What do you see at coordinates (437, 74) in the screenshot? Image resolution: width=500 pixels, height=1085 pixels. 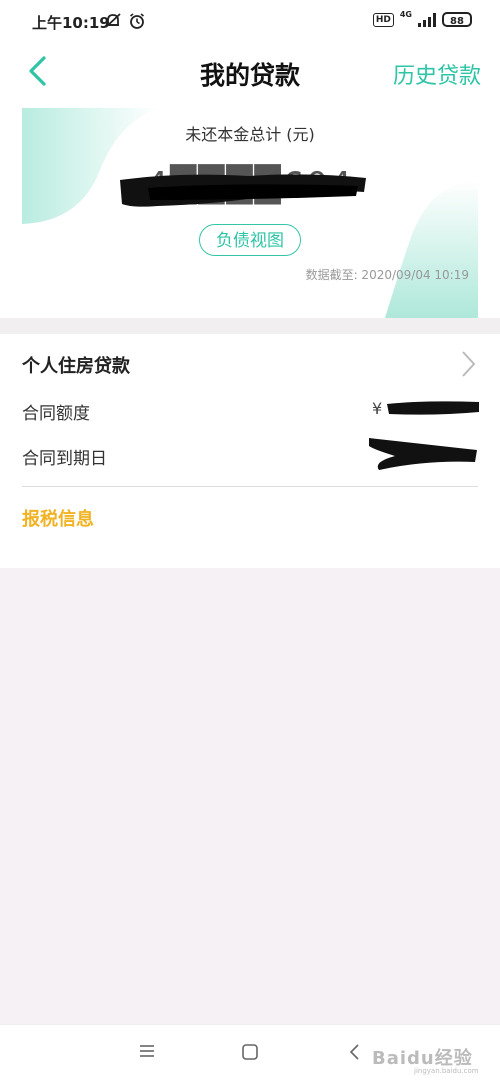 I see `history-loans-link: 历史贷款` at bounding box center [437, 74].